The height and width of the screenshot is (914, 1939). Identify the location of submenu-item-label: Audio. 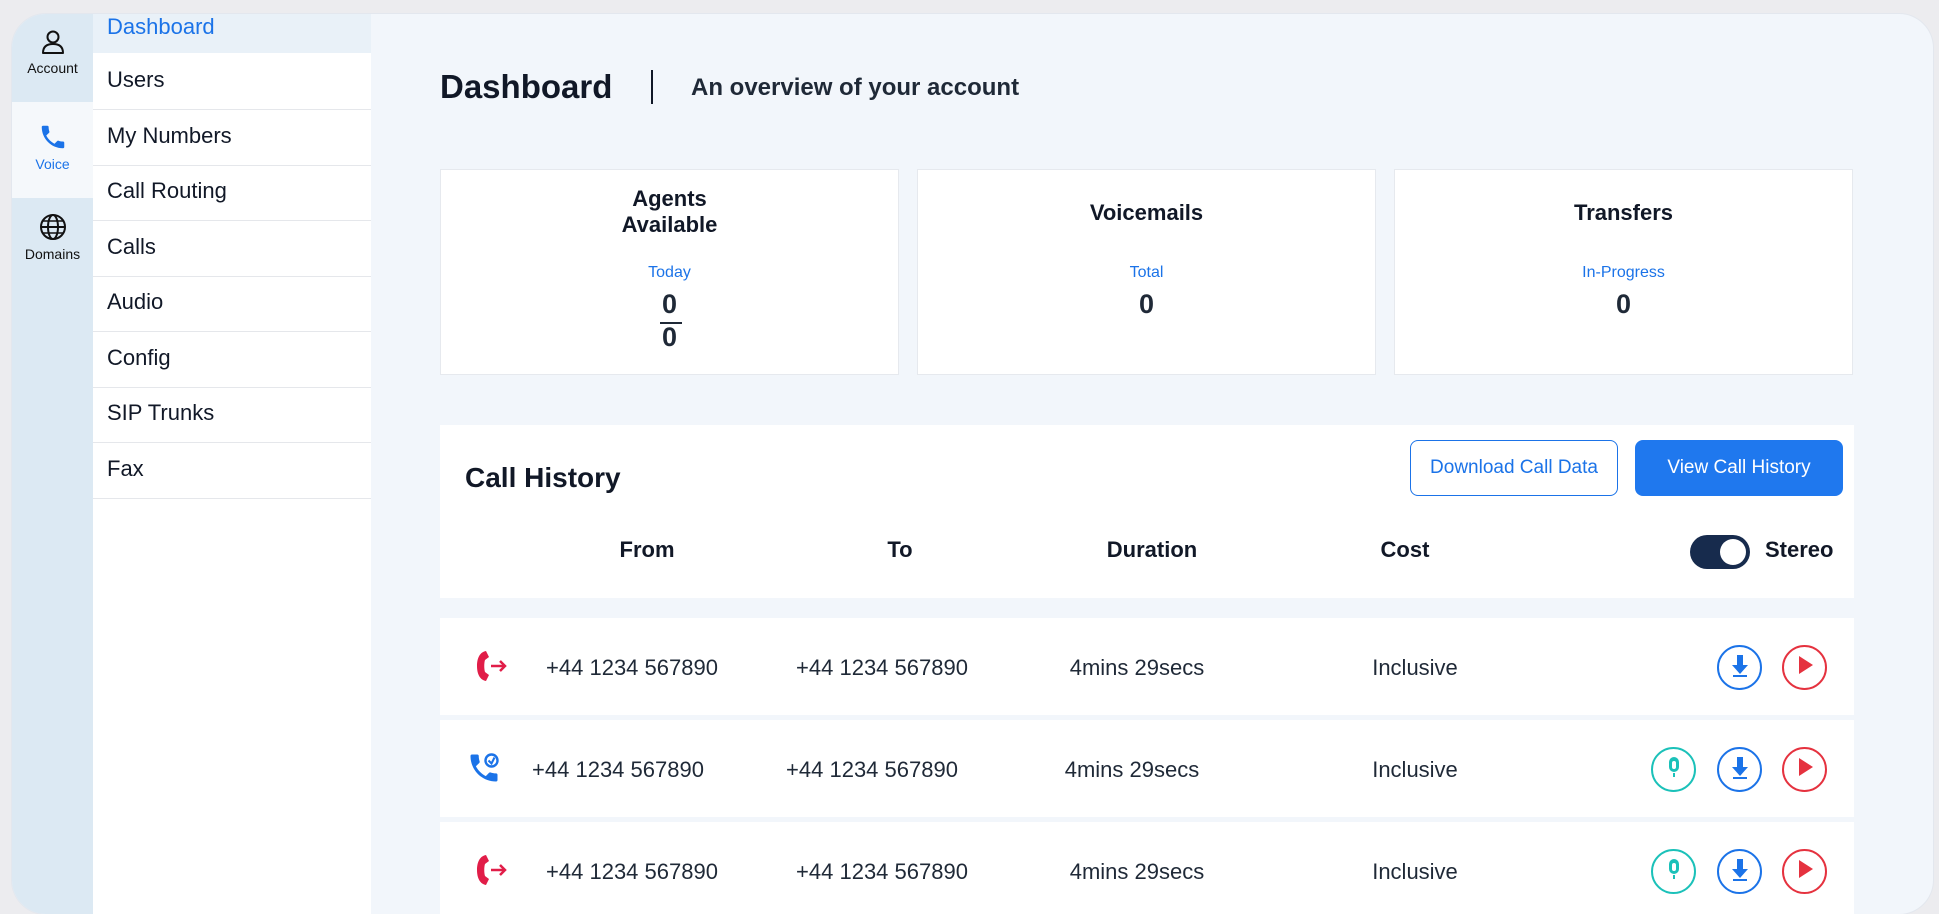
(135, 301).